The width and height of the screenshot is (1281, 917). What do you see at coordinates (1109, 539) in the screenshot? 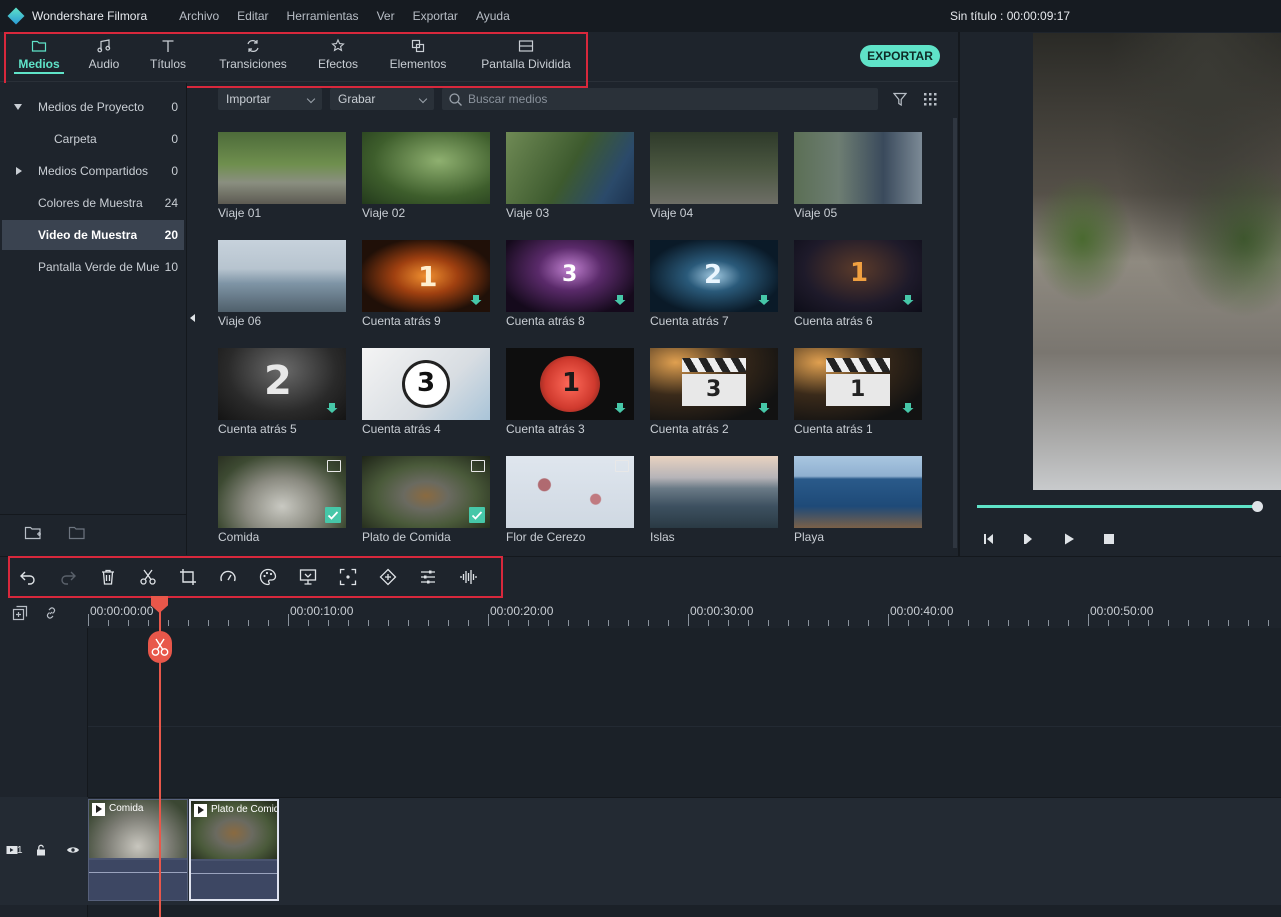
I see `stop-icon` at bounding box center [1109, 539].